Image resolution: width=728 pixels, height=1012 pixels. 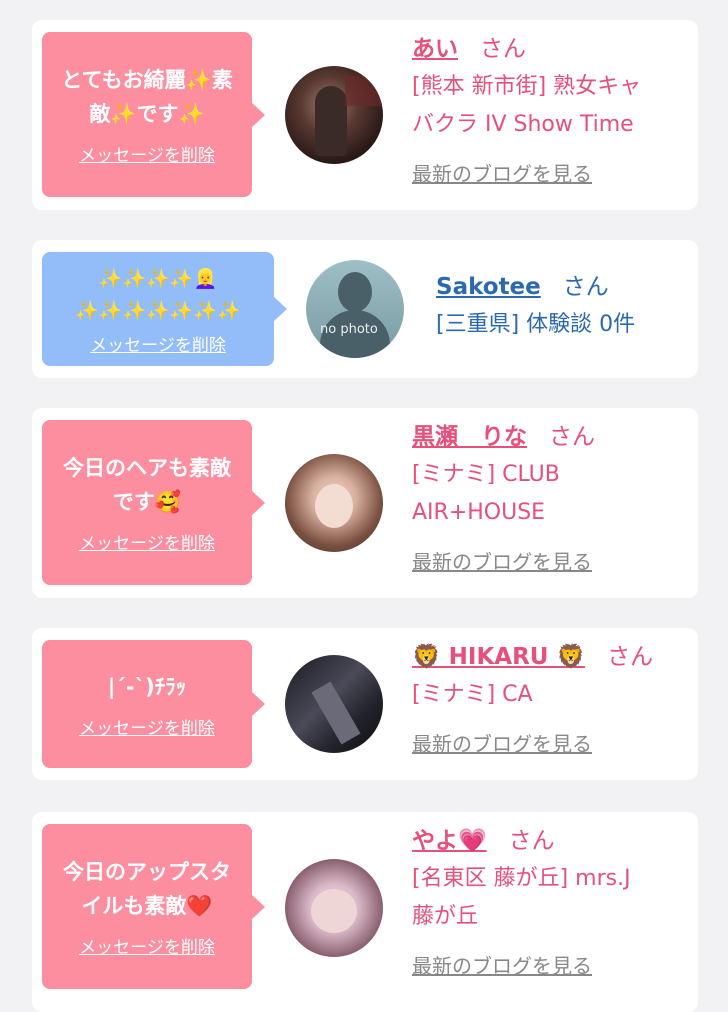 I want to click on user-info: やよ💗 さん [名東区 藤が丘] mrs.J 藤が丘 最新のブログを見る, so click(x=550, y=900).